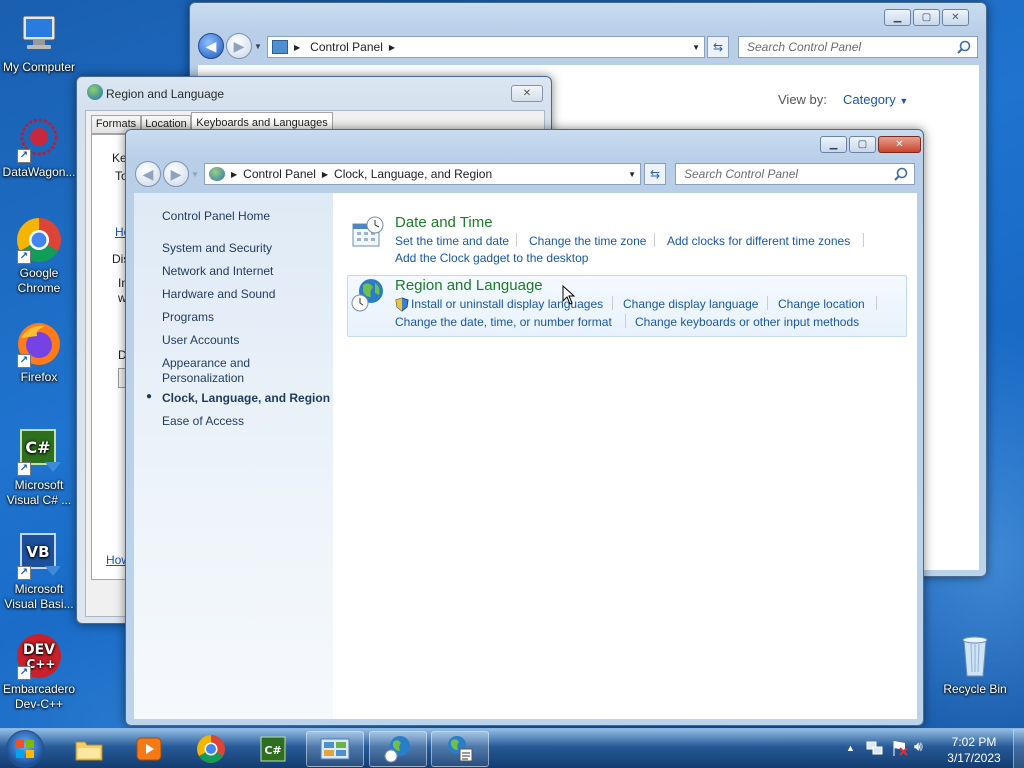  I want to click on system-clock: 7:02 PM 3/17/2023, so click(974, 750).